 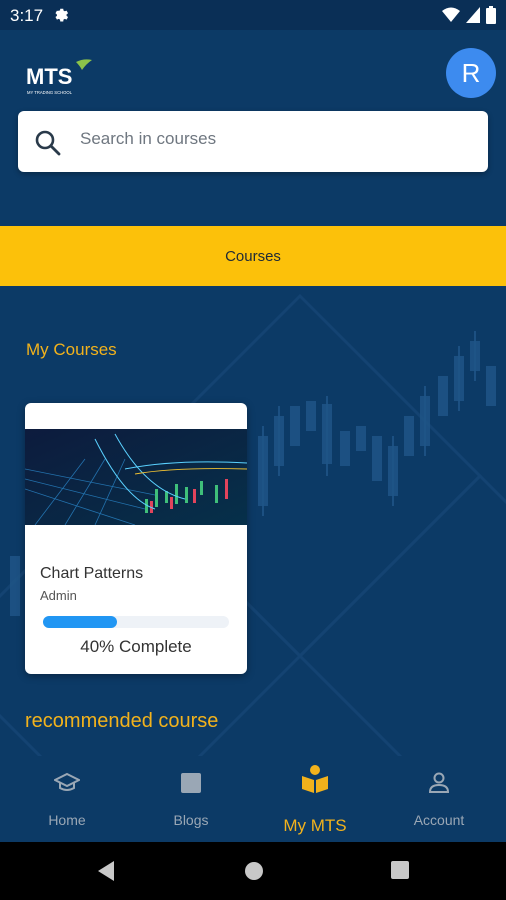 What do you see at coordinates (136, 477) in the screenshot?
I see `course-thumbnail` at bounding box center [136, 477].